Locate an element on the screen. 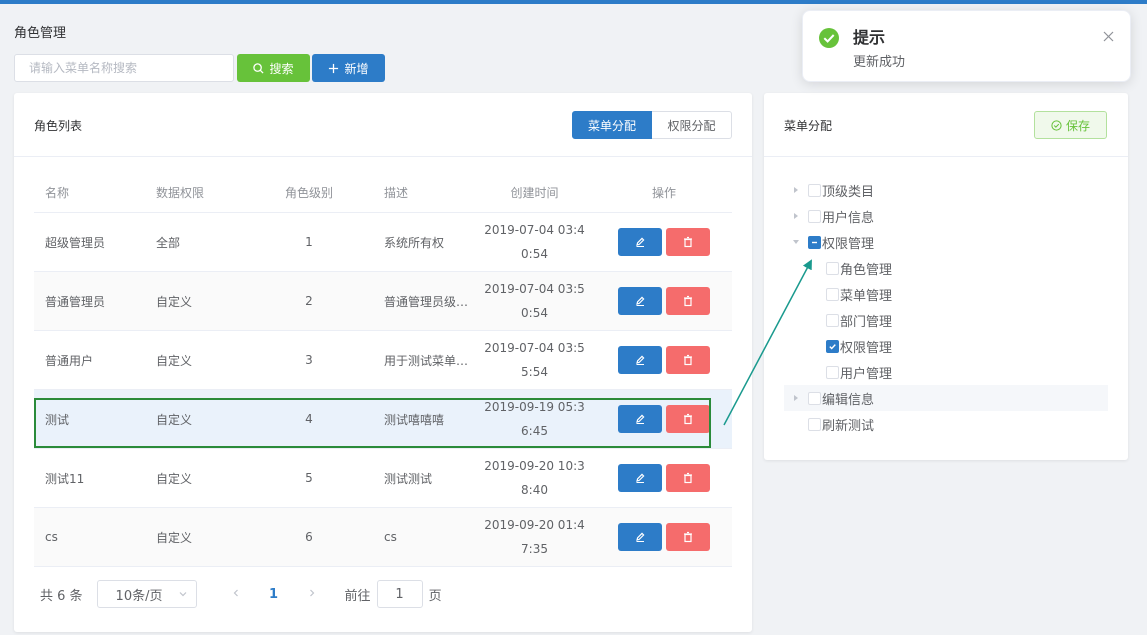 This screenshot has height=635, width=1147. save-button: 保存 is located at coordinates (1070, 125).